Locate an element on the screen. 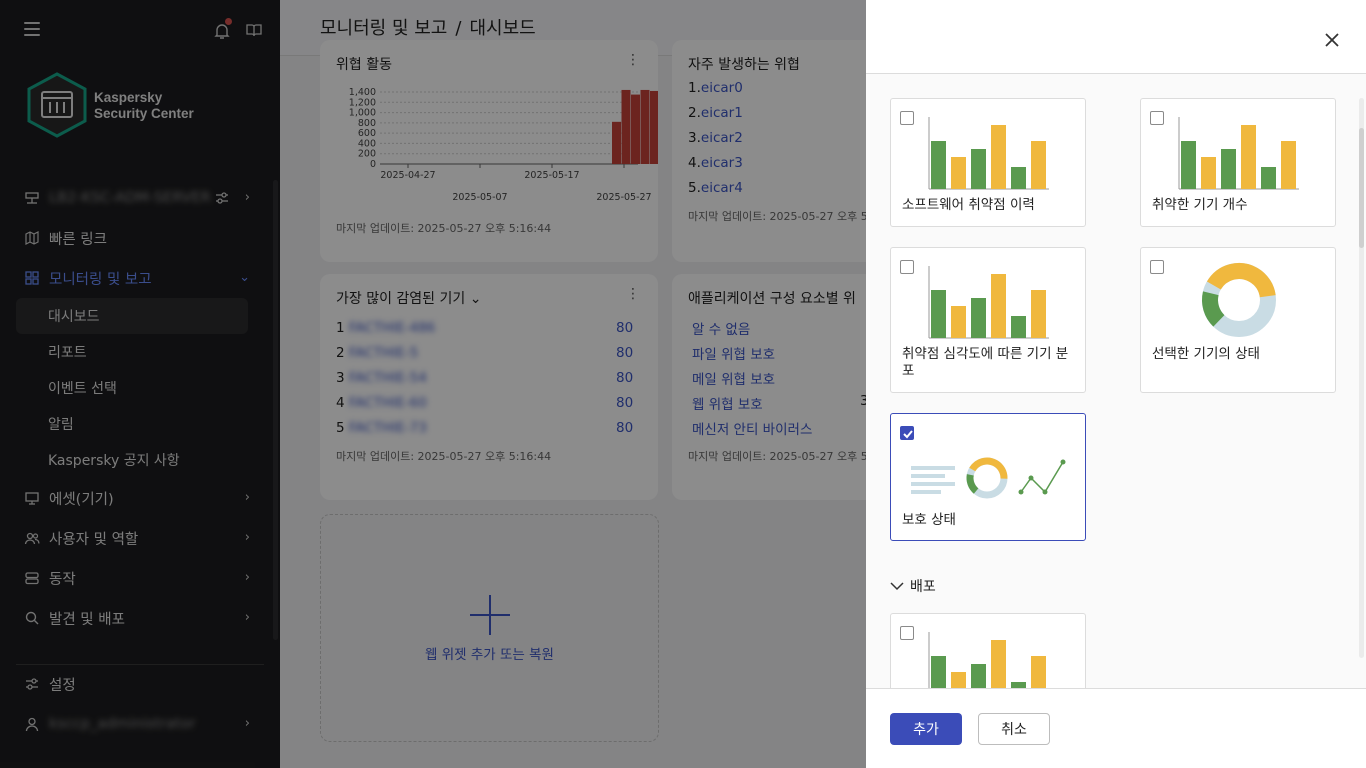  section-toggle-deployment: 배포 is located at coordinates (913, 586).